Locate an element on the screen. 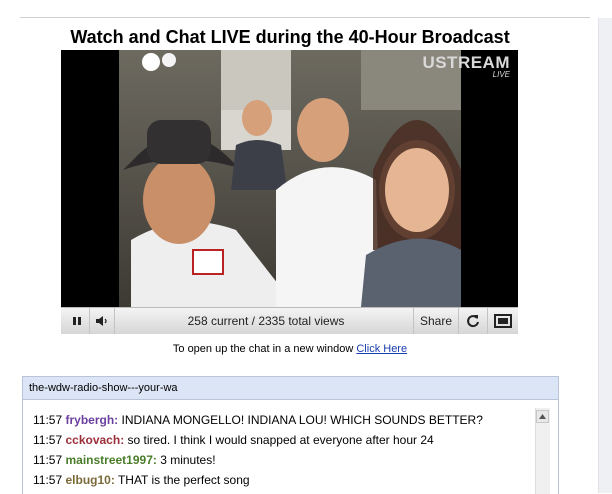 The height and width of the screenshot is (494, 612). pause-button is located at coordinates (77, 321).